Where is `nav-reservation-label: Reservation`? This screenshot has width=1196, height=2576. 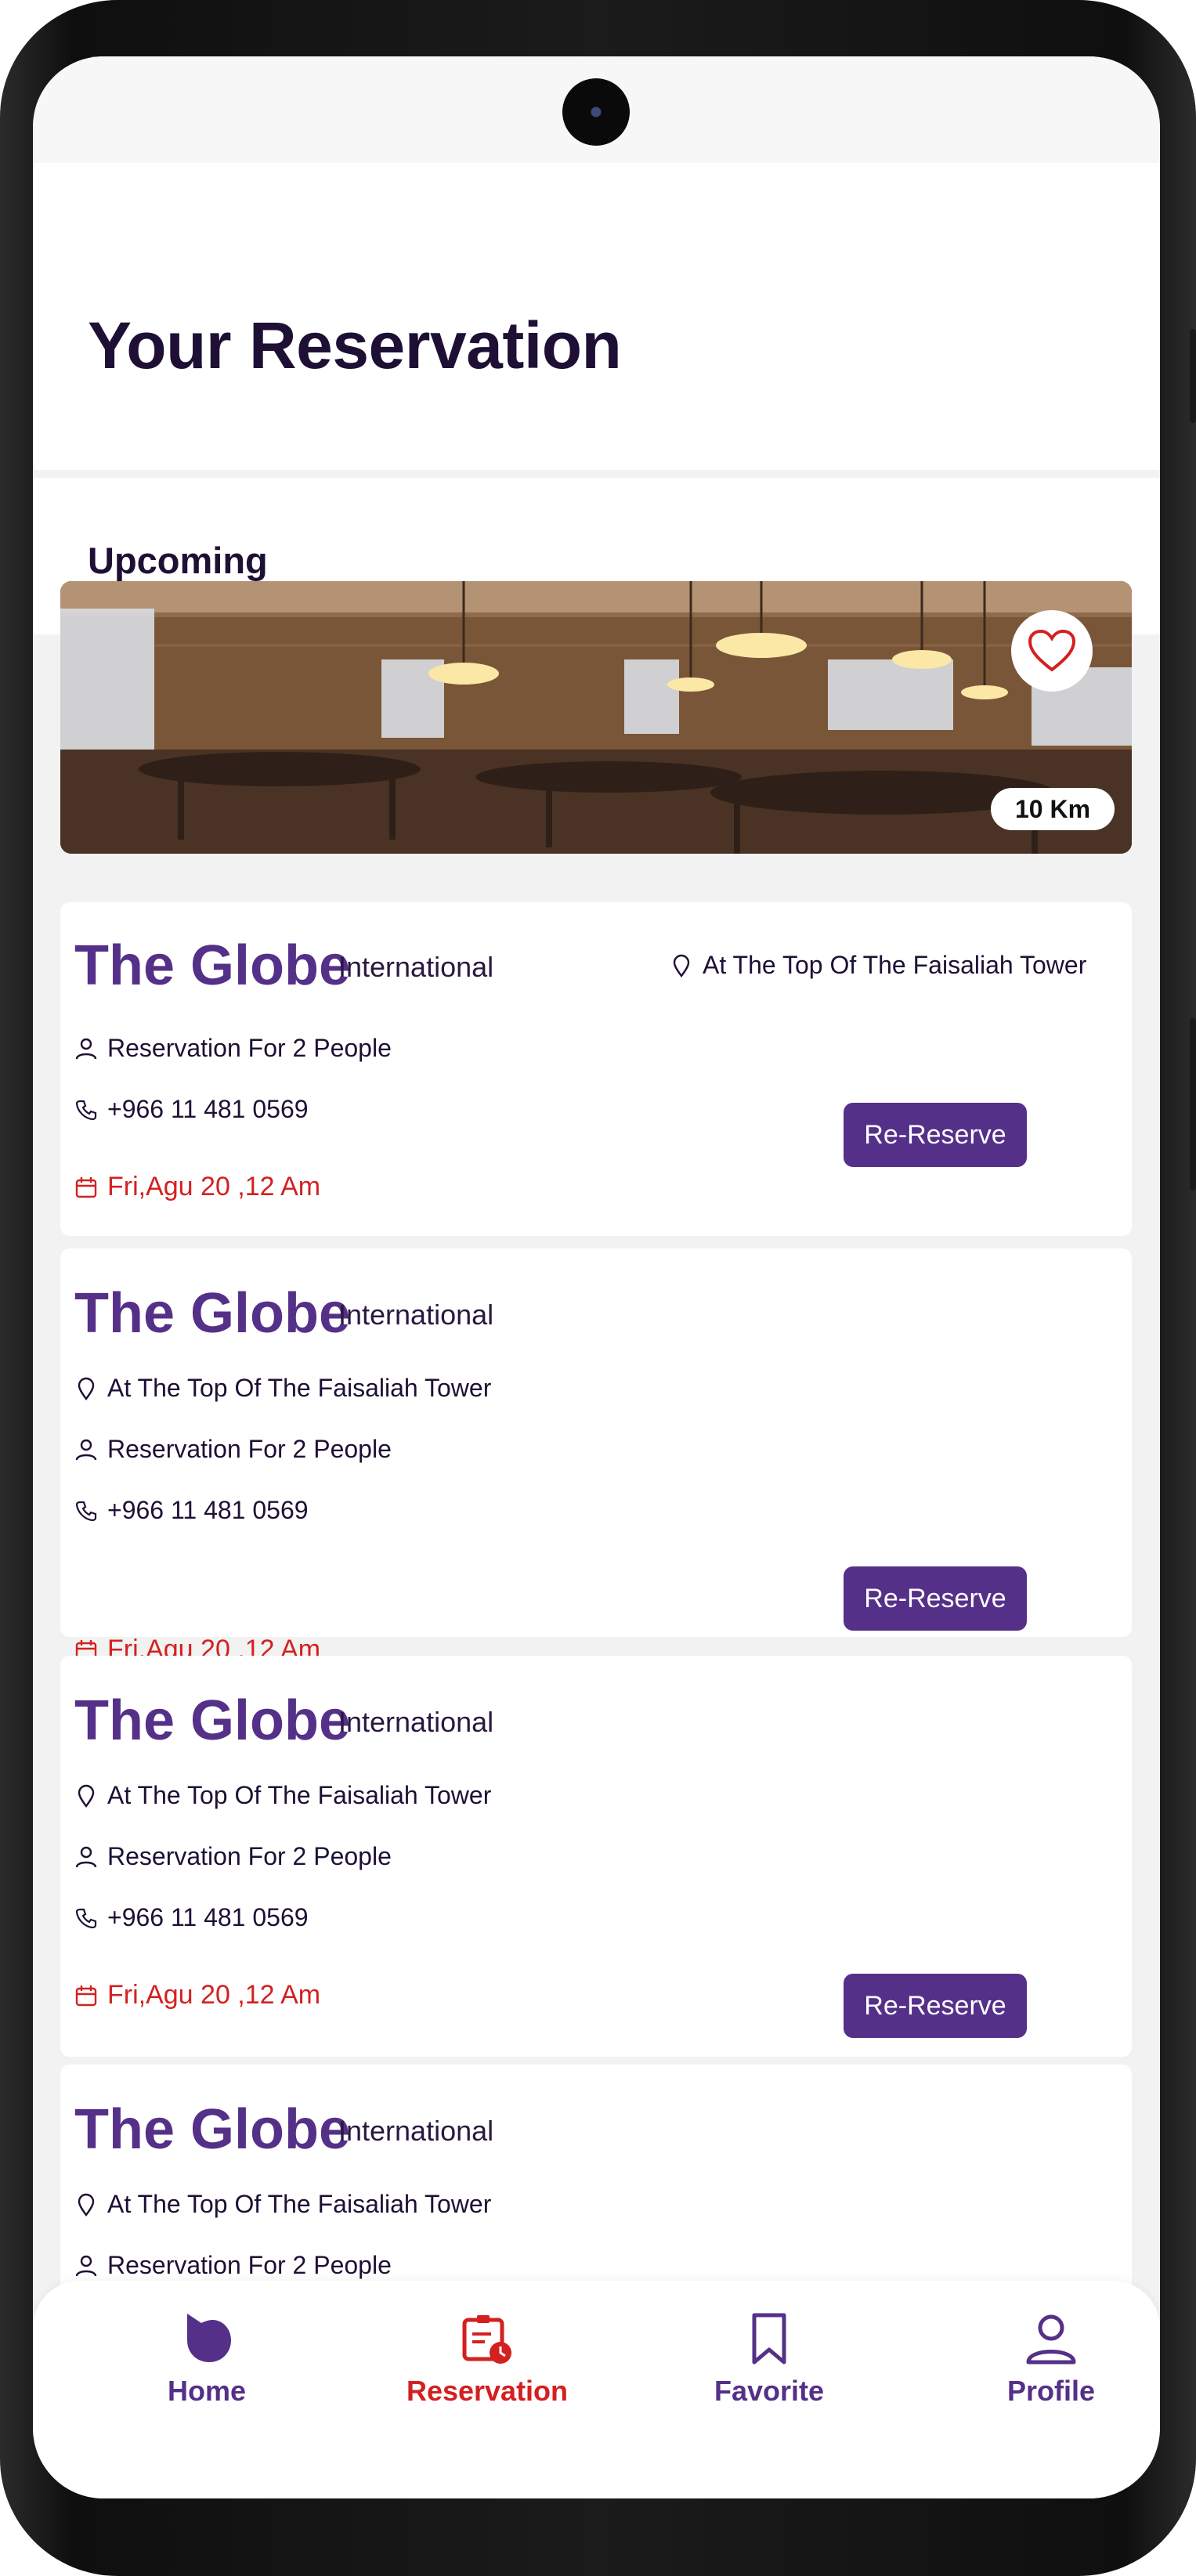
nav-reservation-label: Reservation is located at coordinates (487, 2391).